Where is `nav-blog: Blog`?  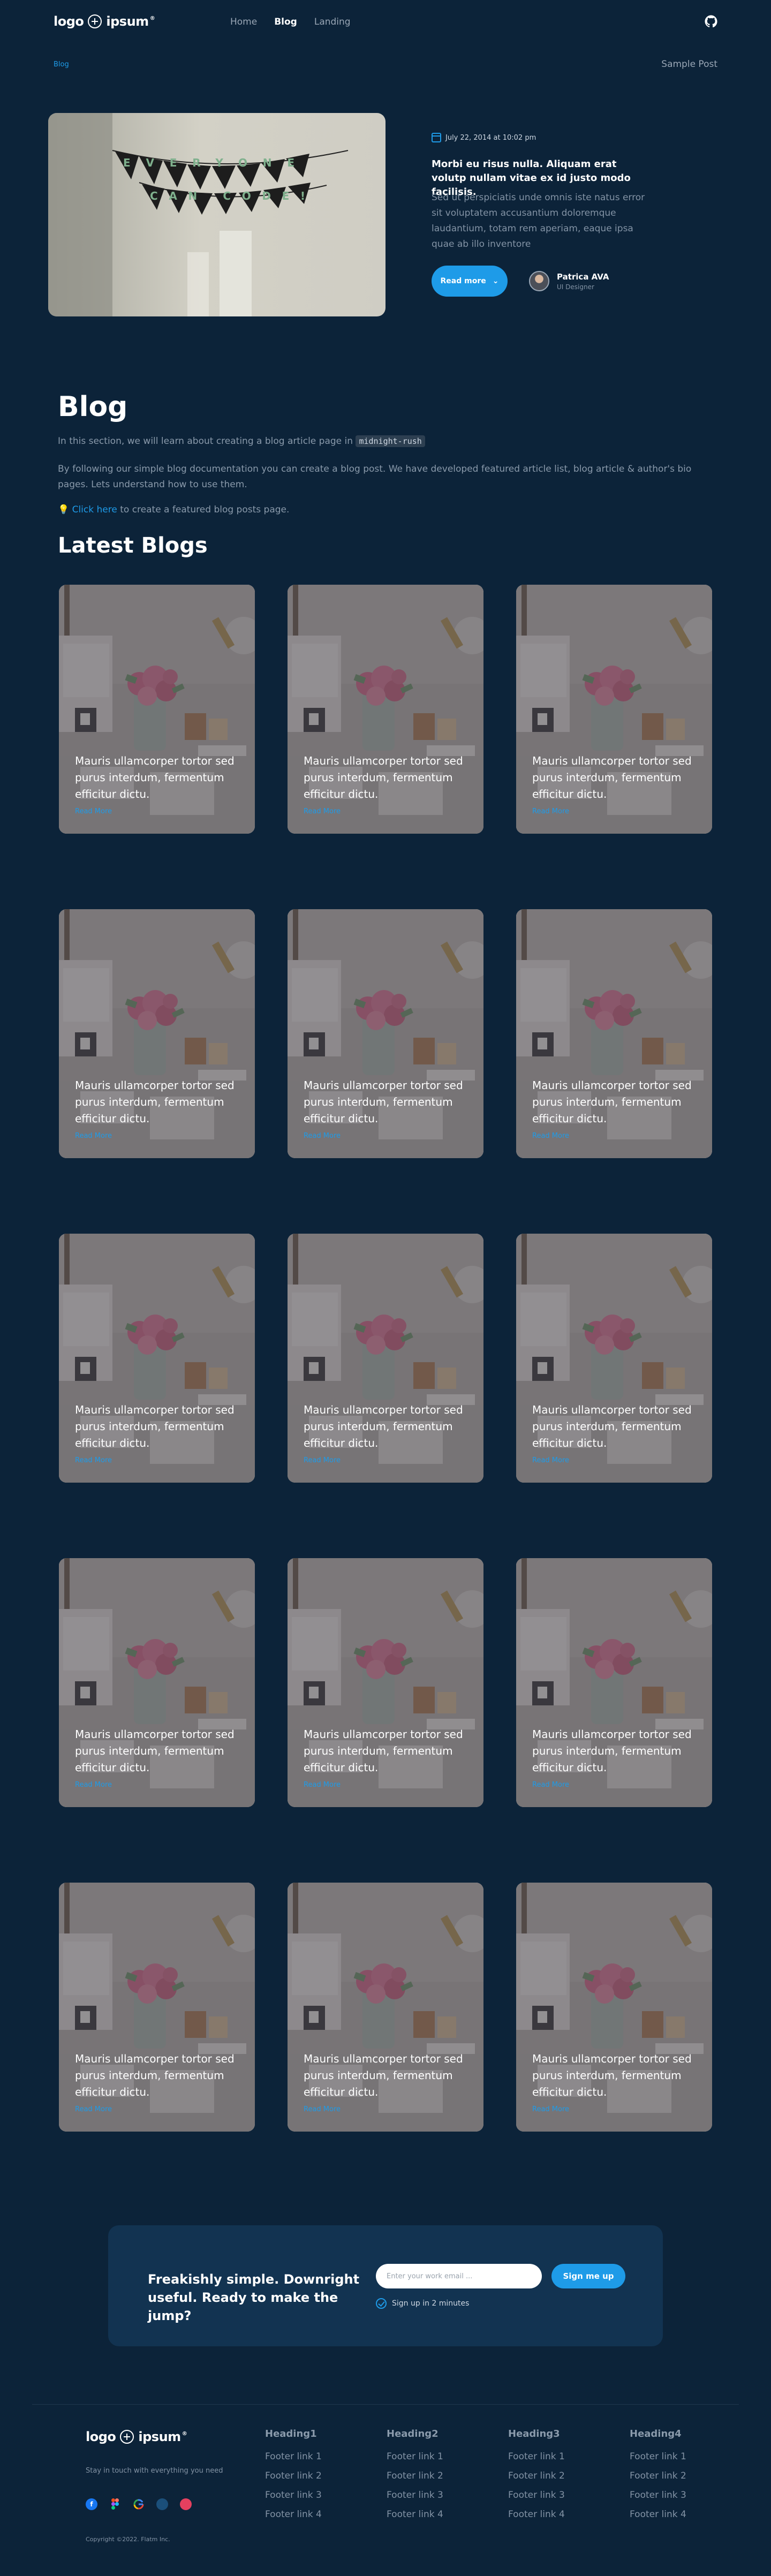
nav-blog: Blog is located at coordinates (285, 22).